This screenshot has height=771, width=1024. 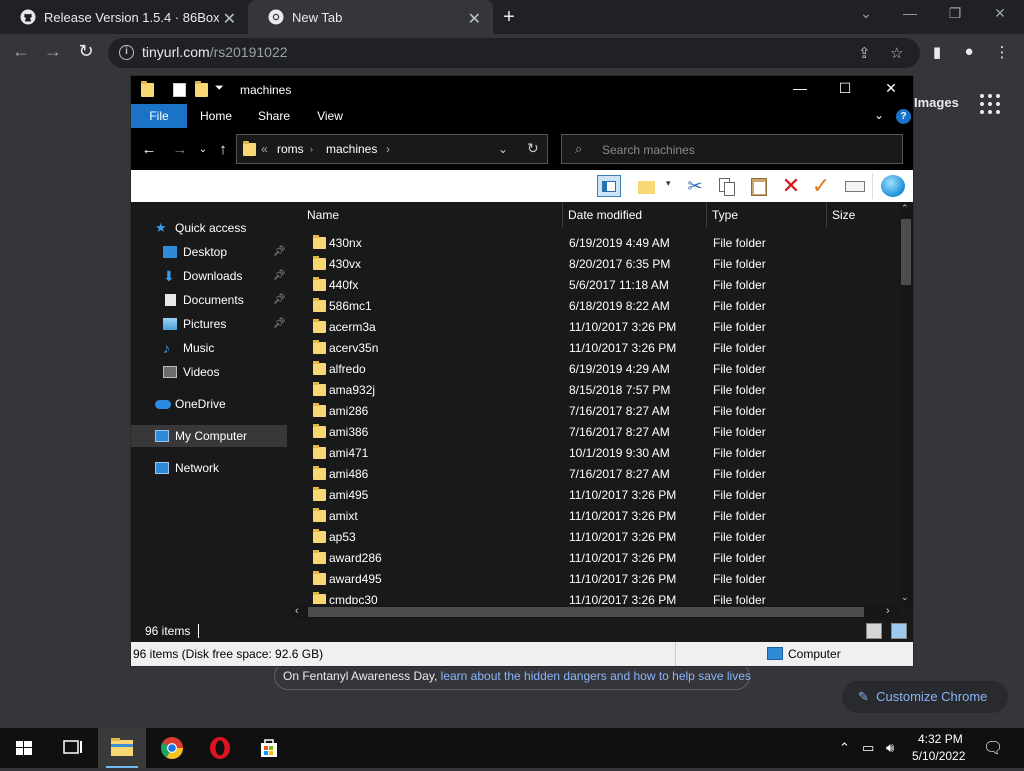 What do you see at coordinates (172, 748) in the screenshot?
I see `taskbar-chrome` at bounding box center [172, 748].